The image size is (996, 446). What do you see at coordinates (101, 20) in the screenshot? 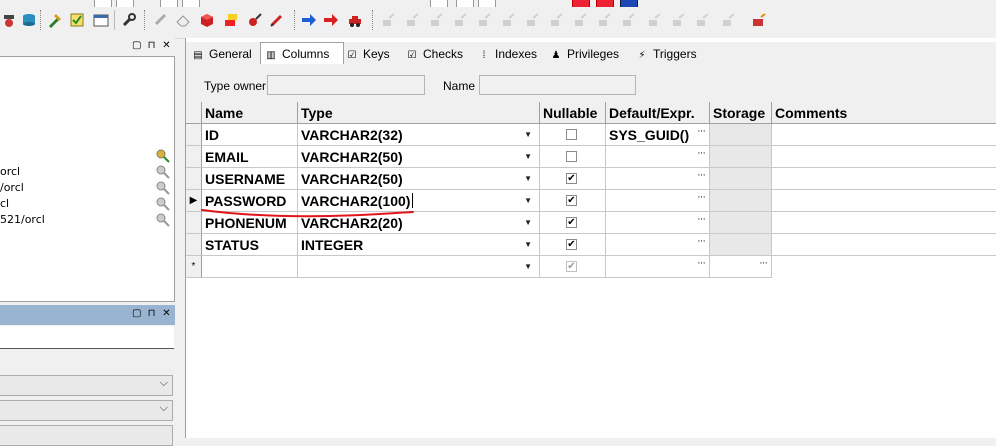
I see `window-list-icon` at bounding box center [101, 20].